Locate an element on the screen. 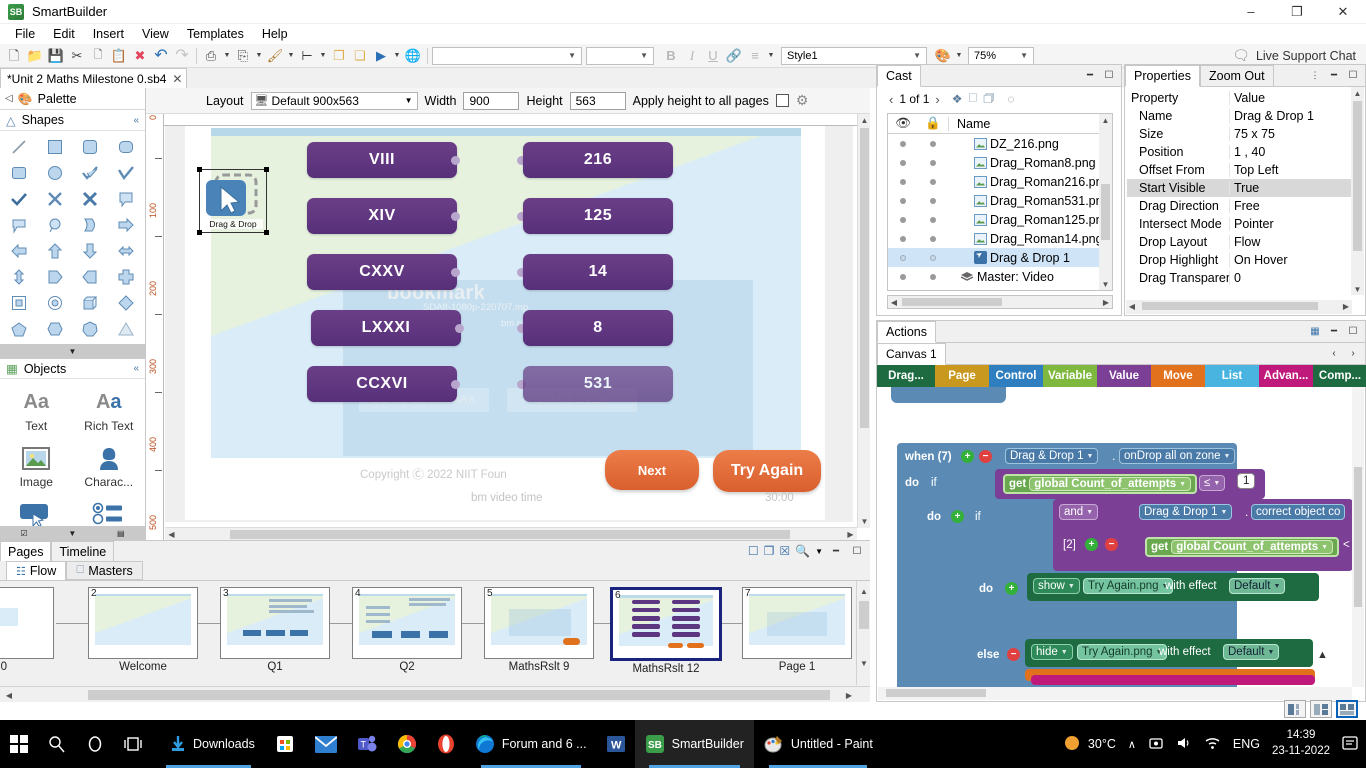 The width and height of the screenshot is (1366, 768). page-thumbnails: e 0 2 Welcome 3 is located at coordinates (435, 633).